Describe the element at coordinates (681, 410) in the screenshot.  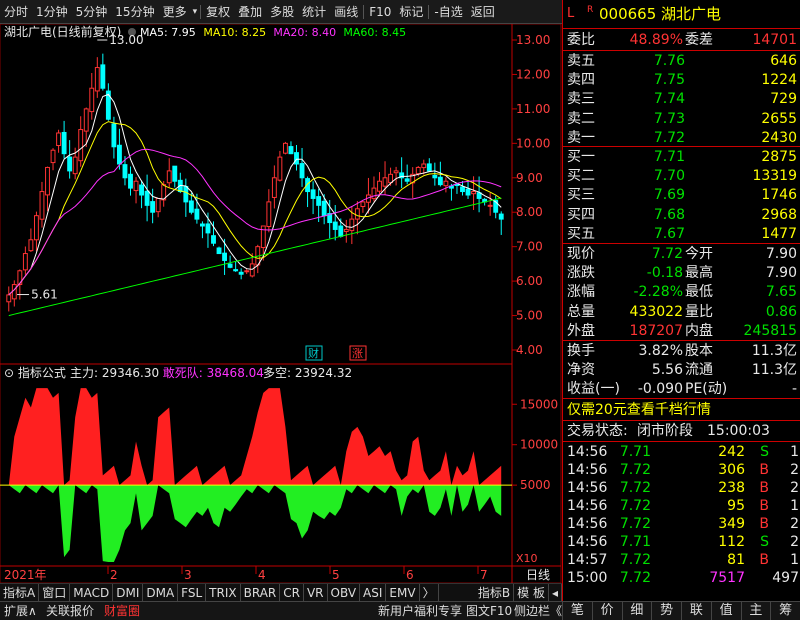
I see `promo-row: 仅需20元查看千档行情` at that location.